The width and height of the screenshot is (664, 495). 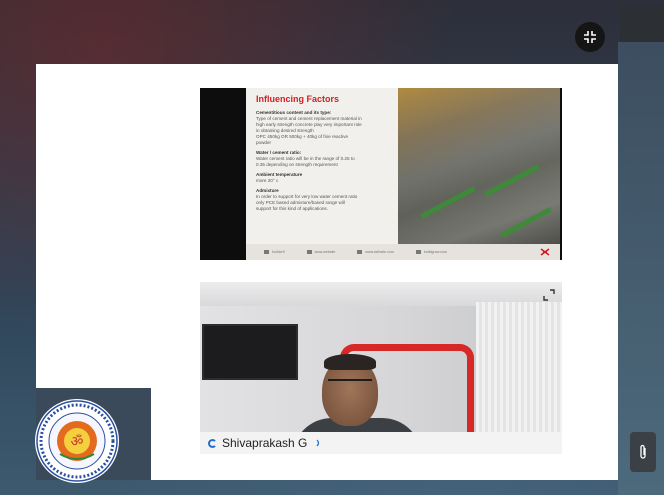 What do you see at coordinates (298, 99) in the screenshot?
I see `slide-title: Influencing Factors` at bounding box center [298, 99].